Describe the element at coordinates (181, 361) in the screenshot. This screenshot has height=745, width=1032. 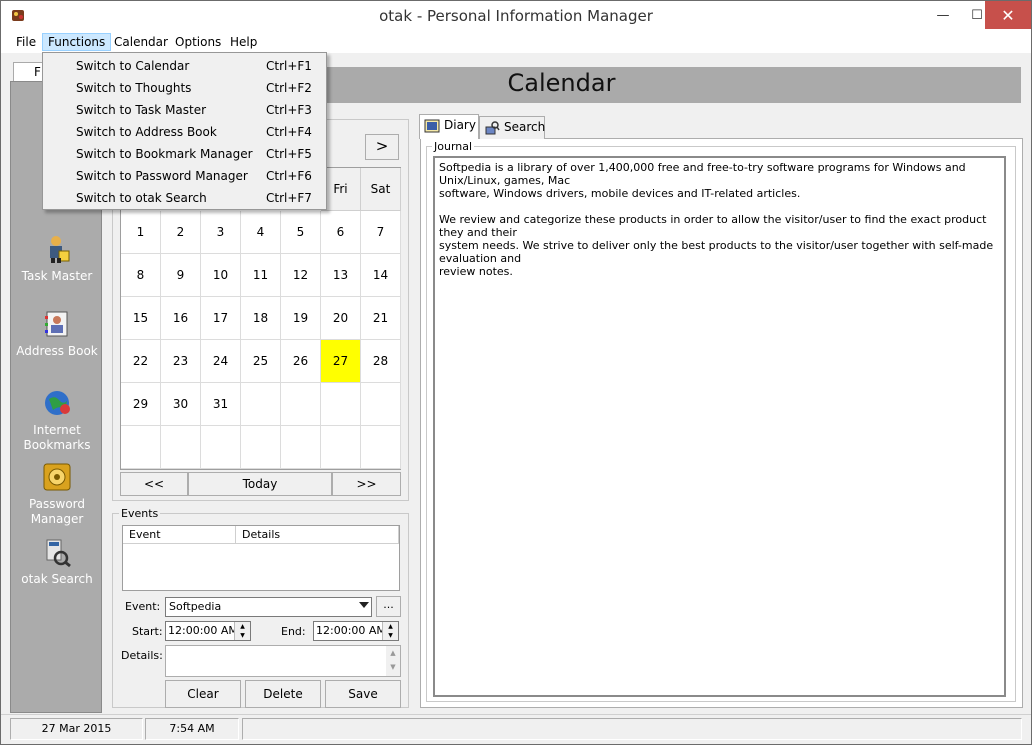
I see `calendar-day-23: 23` at that location.